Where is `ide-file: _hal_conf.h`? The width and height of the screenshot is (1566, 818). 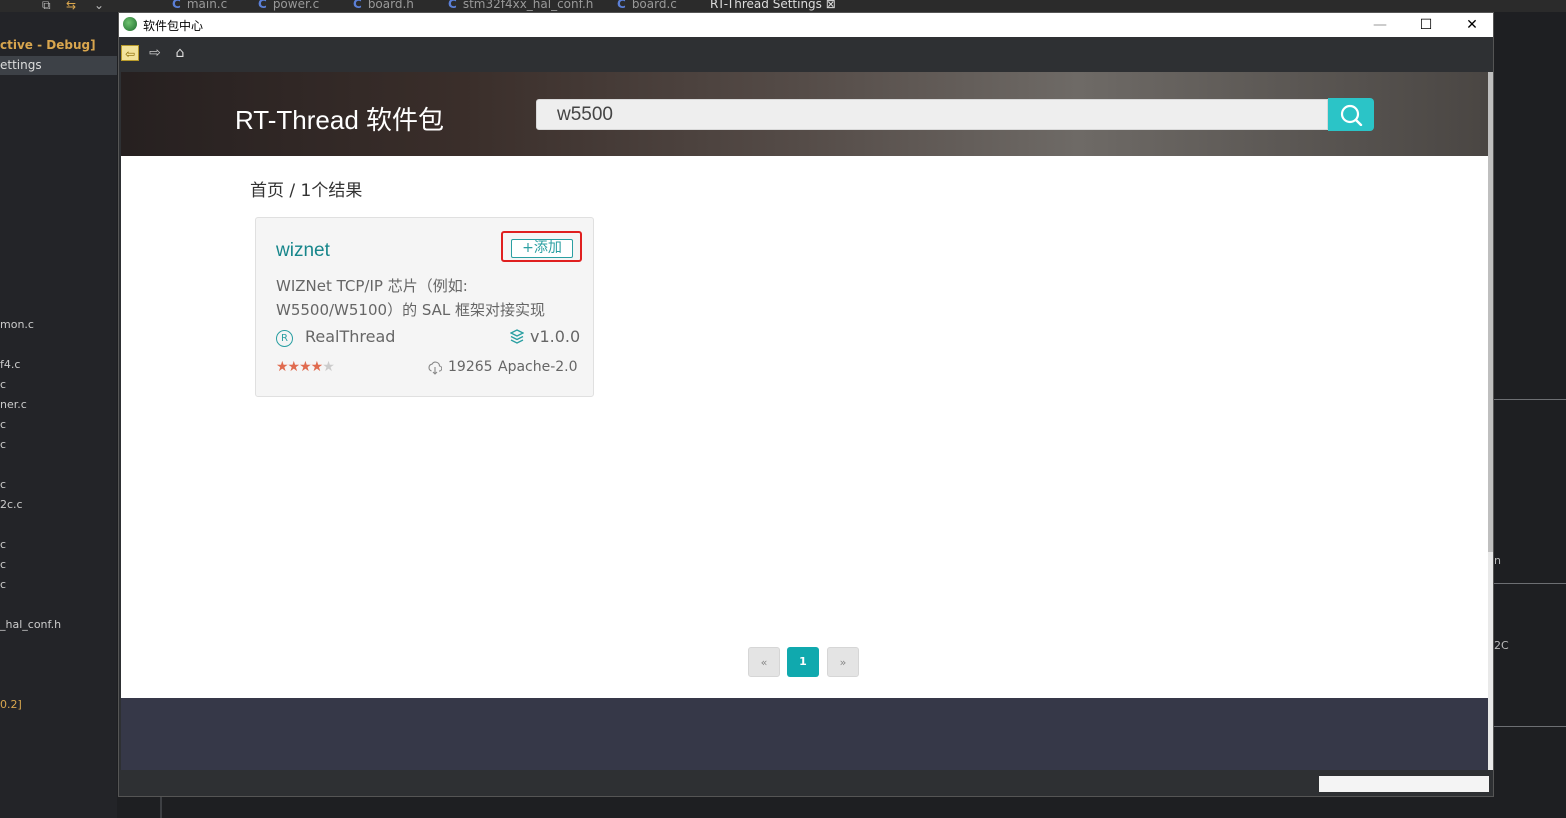 ide-file: _hal_conf.h is located at coordinates (30, 624).